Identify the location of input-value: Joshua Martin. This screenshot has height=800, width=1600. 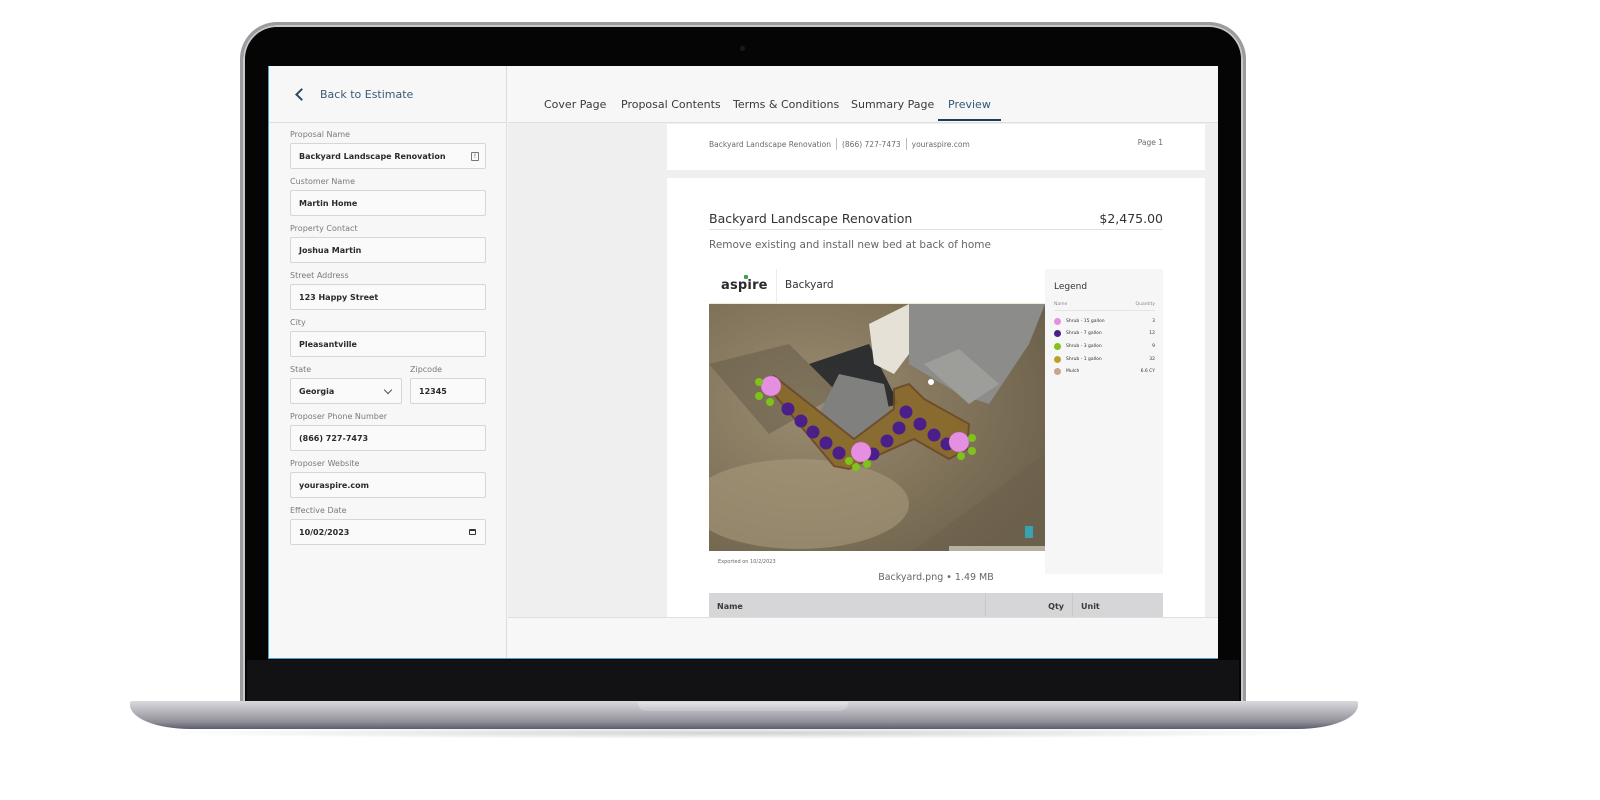
(330, 250).